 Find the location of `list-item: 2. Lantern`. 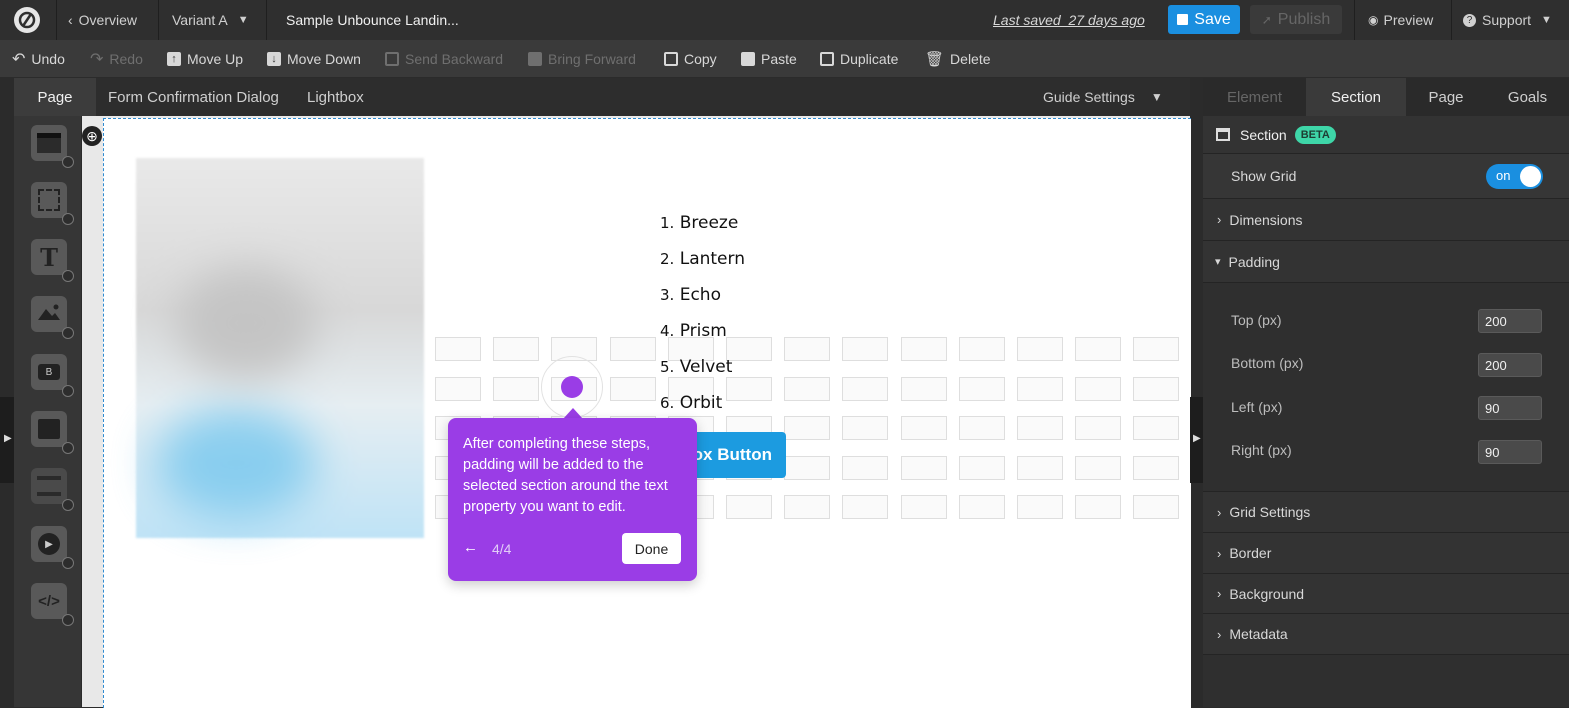

list-item: 2. Lantern is located at coordinates (702, 259).